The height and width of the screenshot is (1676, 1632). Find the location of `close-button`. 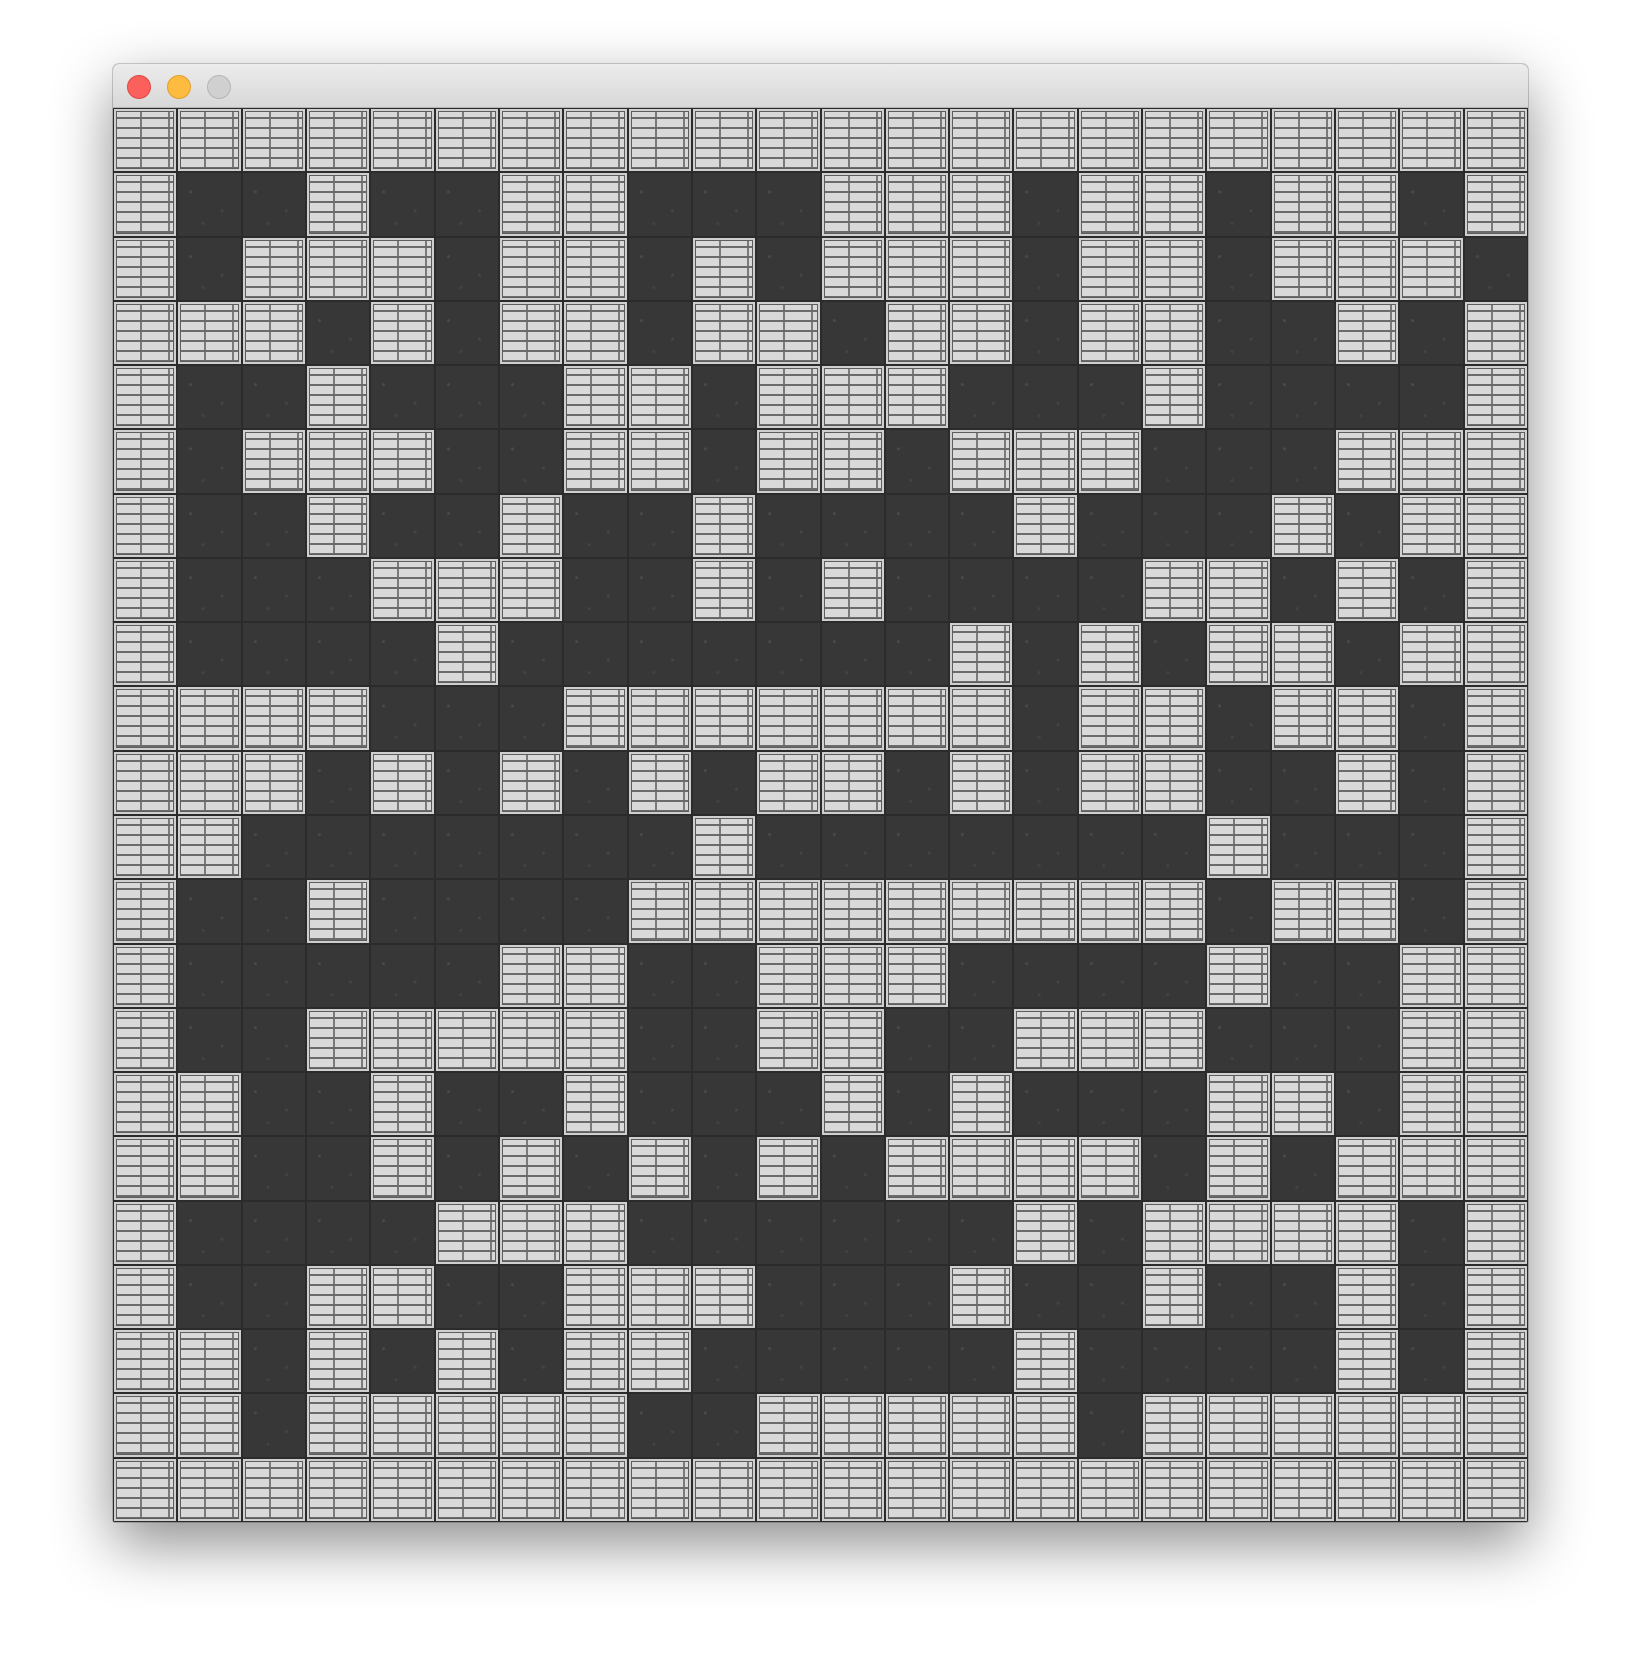

close-button is located at coordinates (139, 87).